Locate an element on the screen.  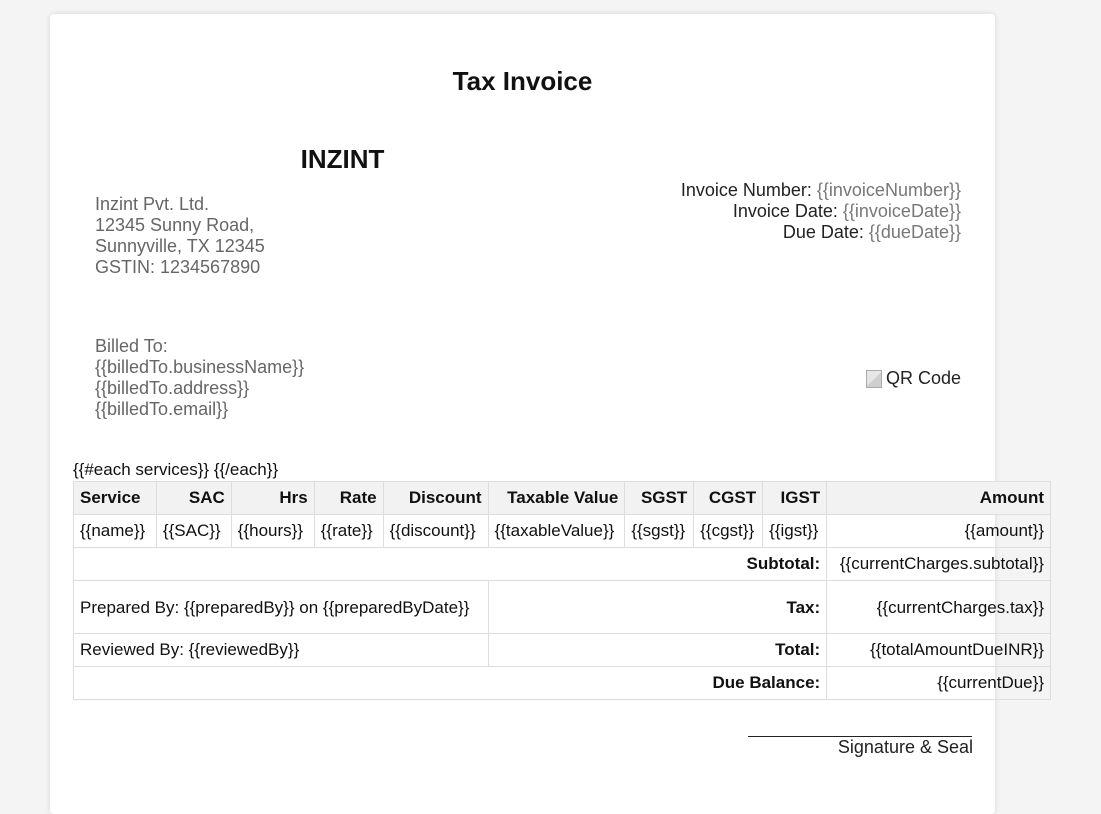
cell-name: {{name}} is located at coordinates (115, 531).